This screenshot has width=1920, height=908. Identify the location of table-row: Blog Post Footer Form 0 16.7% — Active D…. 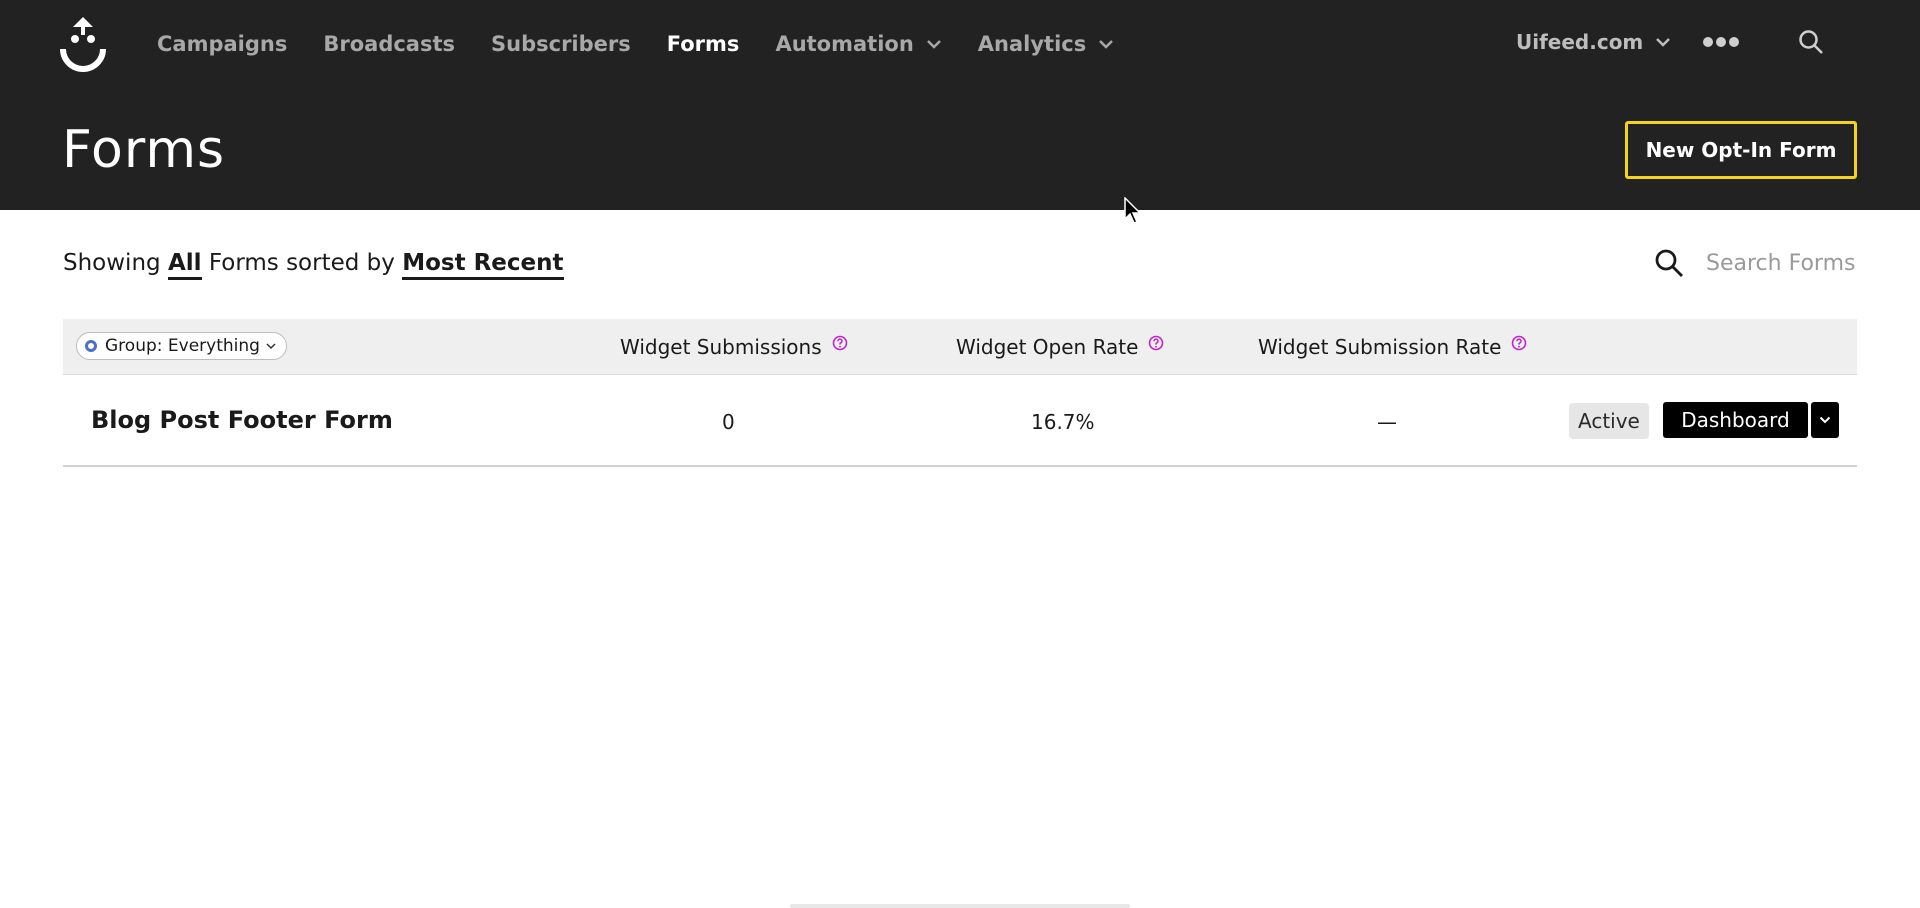
(960, 421).